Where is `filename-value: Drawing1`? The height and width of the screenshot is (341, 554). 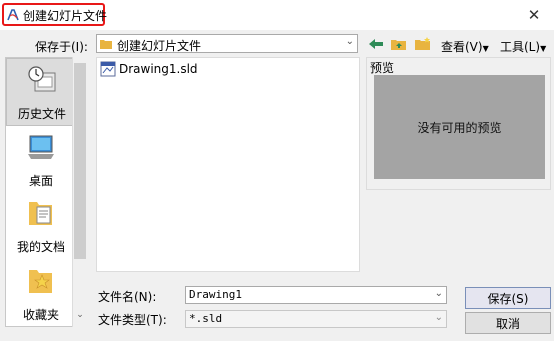 filename-value: Drawing1 is located at coordinates (215, 294).